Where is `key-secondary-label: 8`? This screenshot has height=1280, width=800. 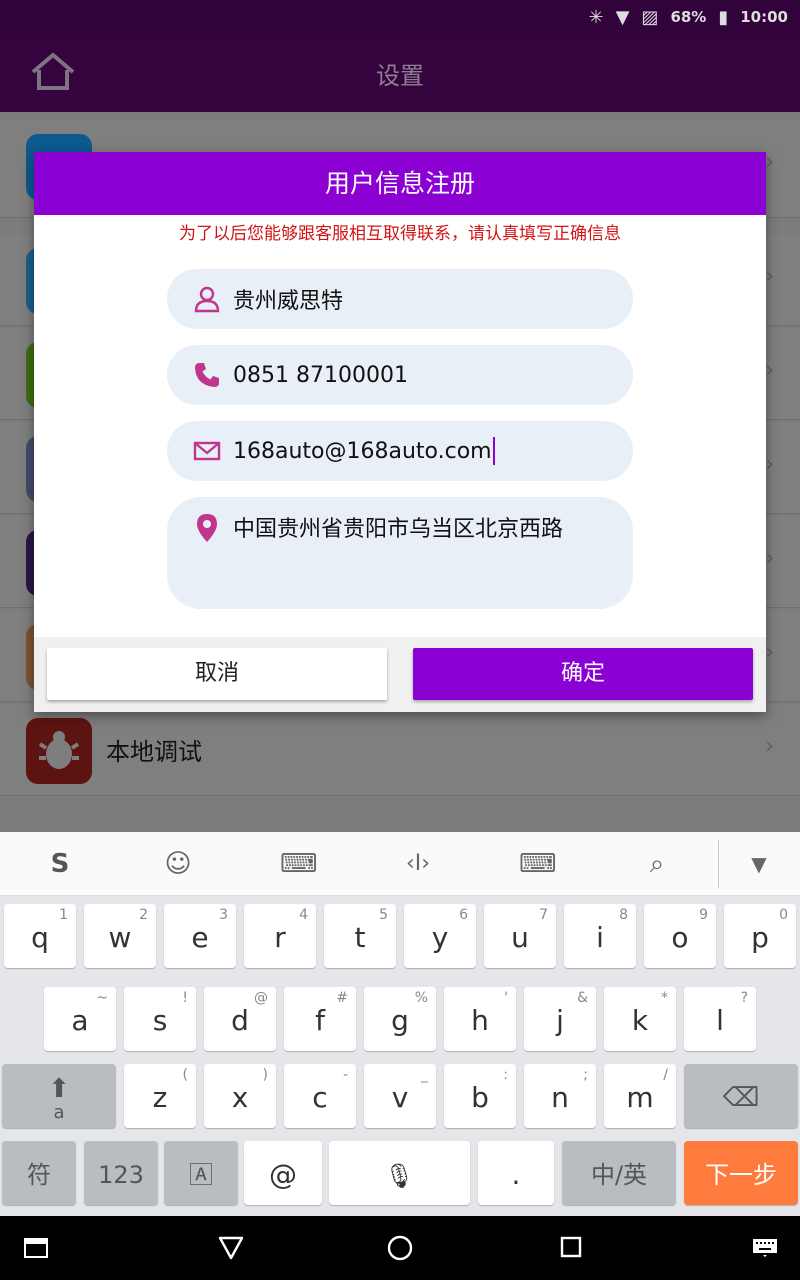
key-secondary-label: 8 is located at coordinates (623, 915).